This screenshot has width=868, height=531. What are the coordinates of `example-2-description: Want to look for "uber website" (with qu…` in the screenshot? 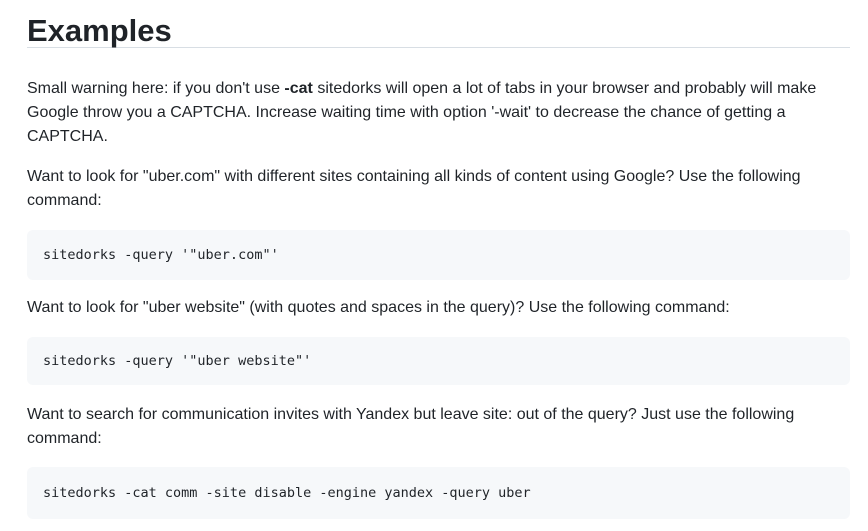 It's located at (378, 307).